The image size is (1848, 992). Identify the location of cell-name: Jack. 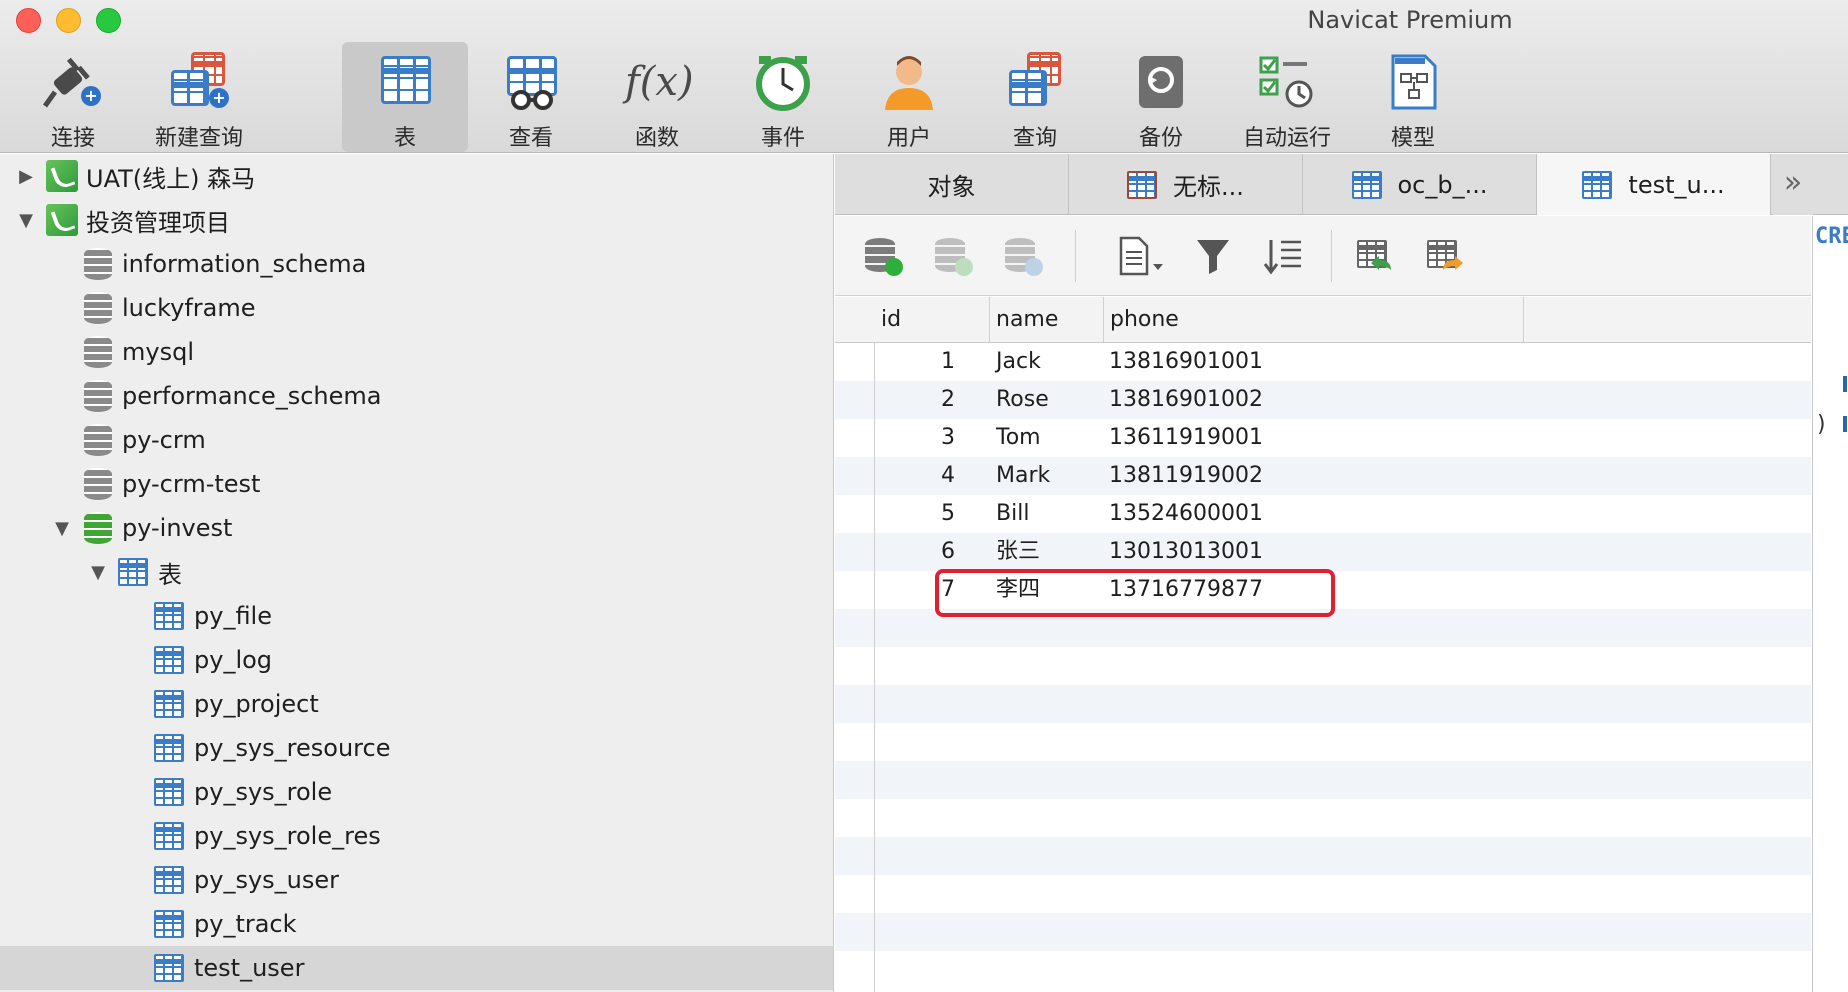
(1018, 362).